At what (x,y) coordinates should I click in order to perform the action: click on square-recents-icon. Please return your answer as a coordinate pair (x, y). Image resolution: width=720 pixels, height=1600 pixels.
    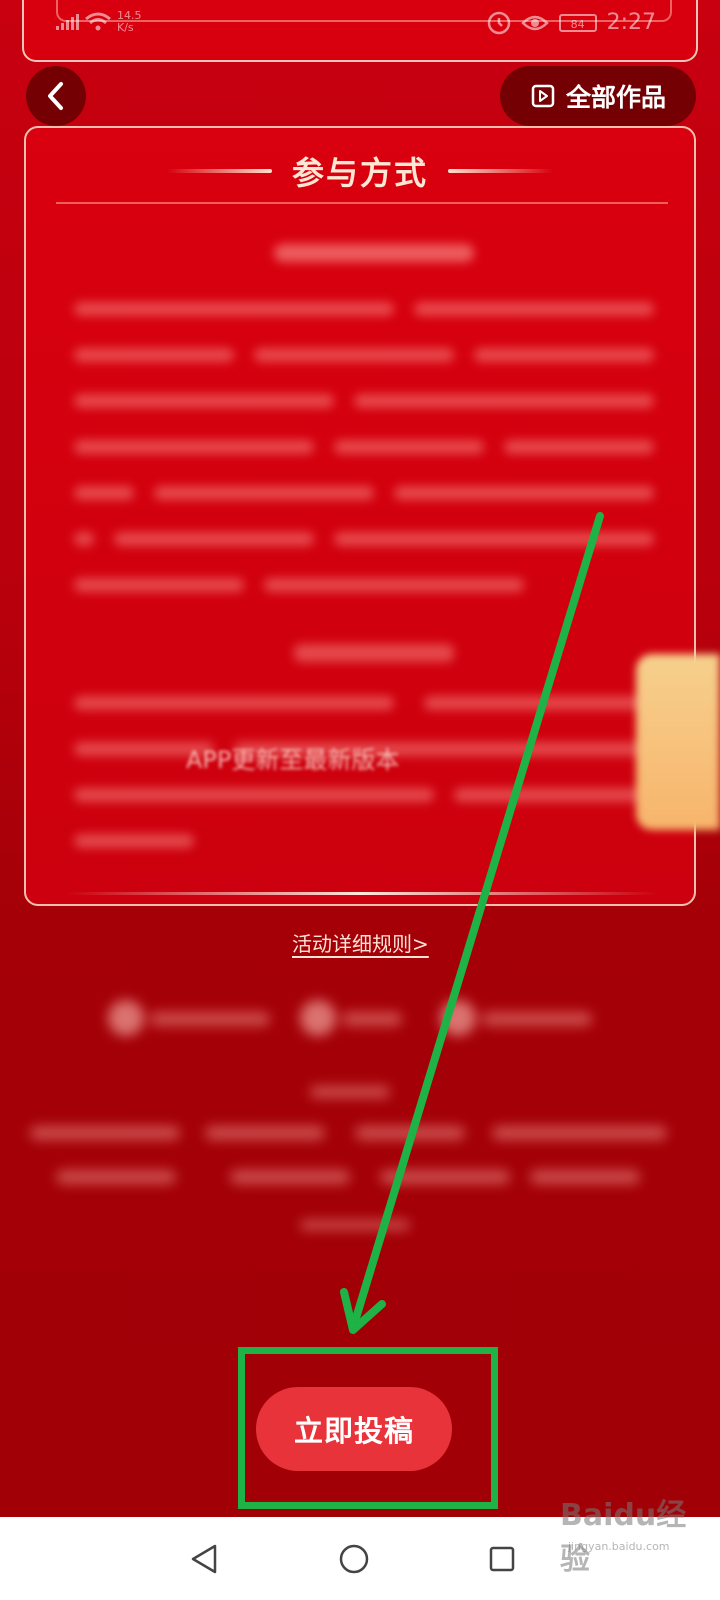
    Looking at the image, I should click on (502, 1559).